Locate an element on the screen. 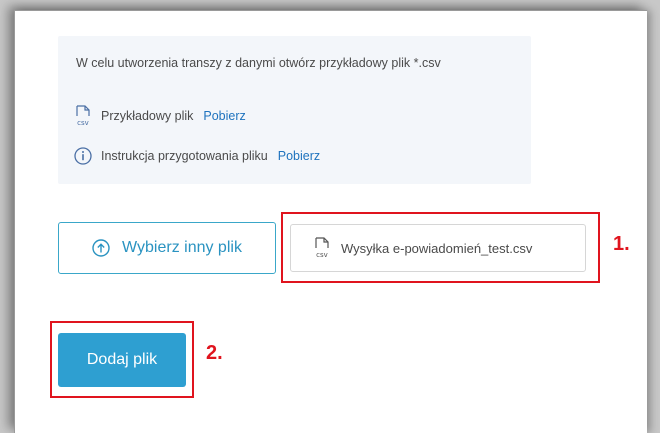 Image resolution: width=660 pixels, height=433 pixels. info-circle-icon is located at coordinates (83, 156).